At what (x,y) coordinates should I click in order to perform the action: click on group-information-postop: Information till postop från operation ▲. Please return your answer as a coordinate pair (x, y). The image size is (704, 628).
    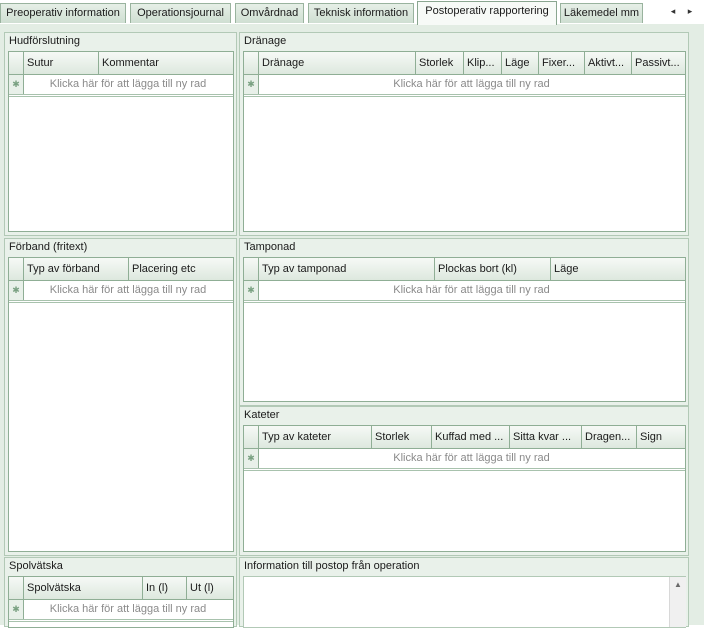
    Looking at the image, I should click on (464, 592).